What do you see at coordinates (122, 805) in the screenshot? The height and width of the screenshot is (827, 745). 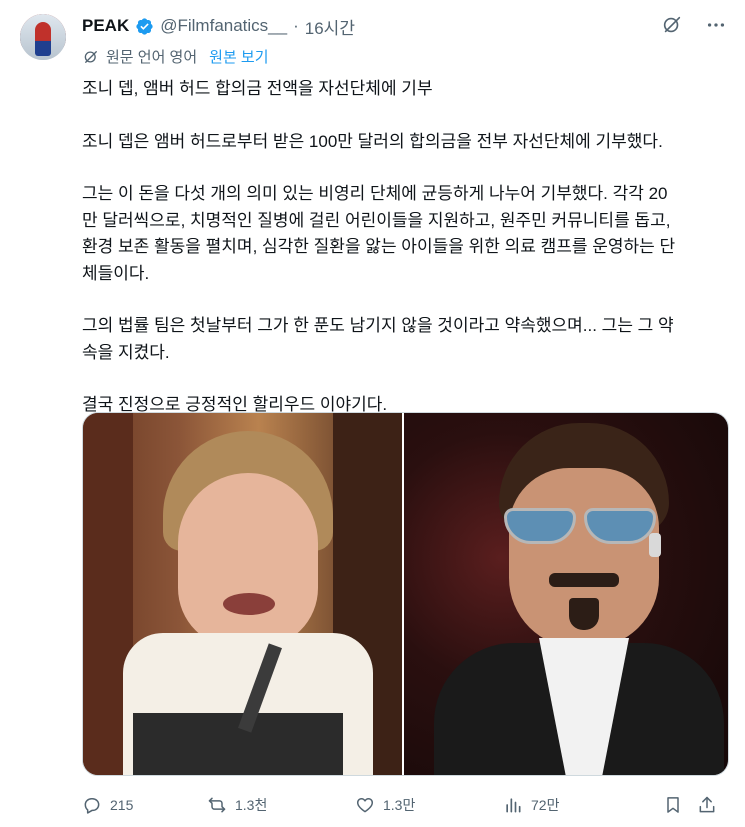 I see `reply-count: 215` at bounding box center [122, 805].